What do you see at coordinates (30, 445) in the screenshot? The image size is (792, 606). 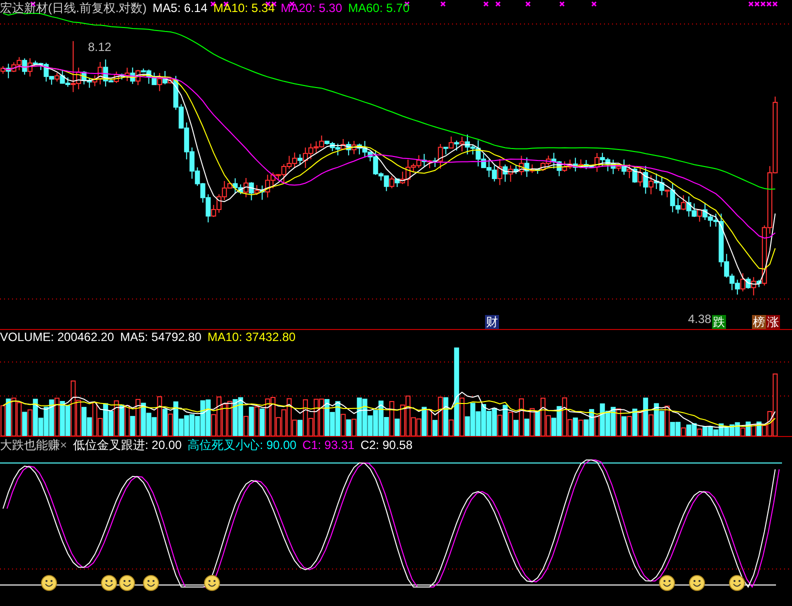 I see `indicator-title: 大跌也能赚` at bounding box center [30, 445].